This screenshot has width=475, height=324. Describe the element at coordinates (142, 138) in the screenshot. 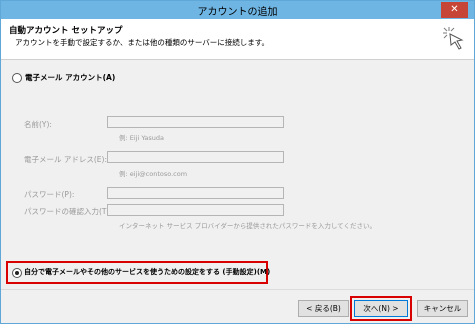

I see `name-hint: 例: Eiji Yasuda` at that location.